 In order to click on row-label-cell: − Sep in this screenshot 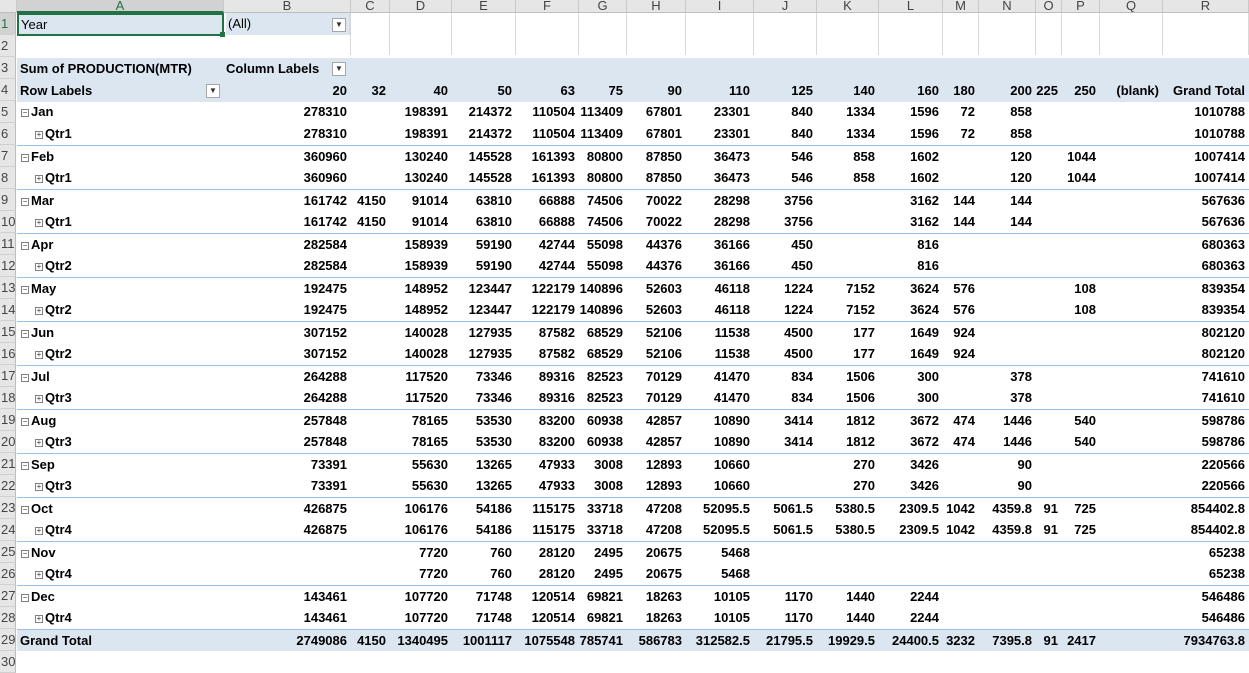, I will do `click(120, 465)`.